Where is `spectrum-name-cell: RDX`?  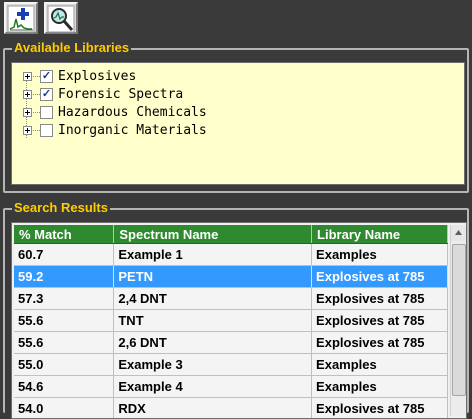 spectrum-name-cell: RDX is located at coordinates (213, 408).